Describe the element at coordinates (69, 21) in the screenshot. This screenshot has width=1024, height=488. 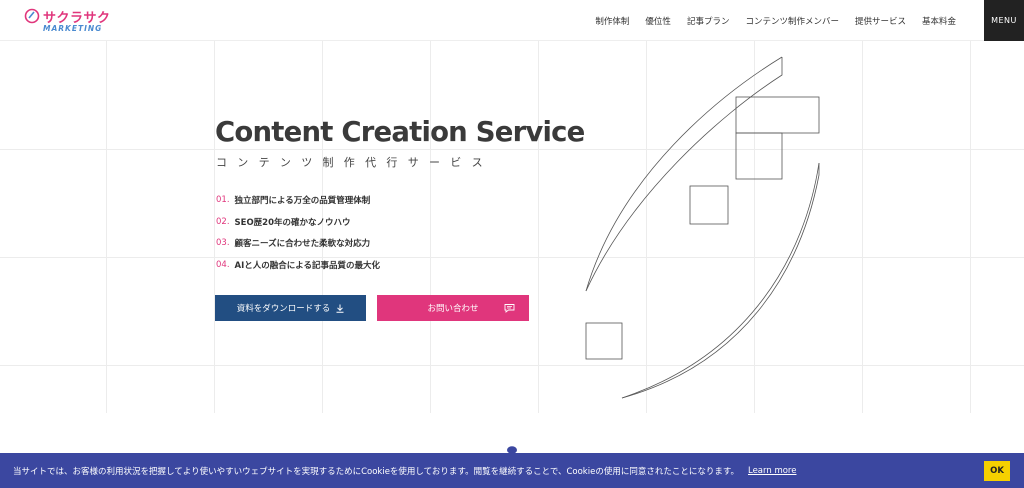
I see `logo: サクラサク MARKETING` at that location.